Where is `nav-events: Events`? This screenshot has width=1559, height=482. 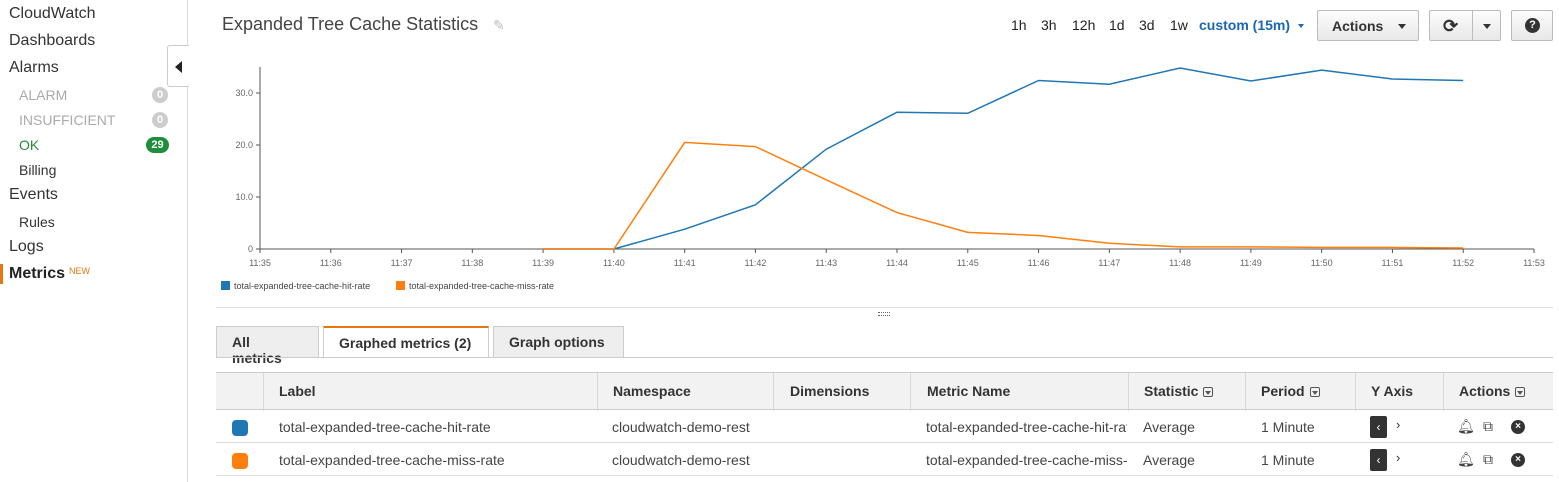
nav-events: Events is located at coordinates (33, 195).